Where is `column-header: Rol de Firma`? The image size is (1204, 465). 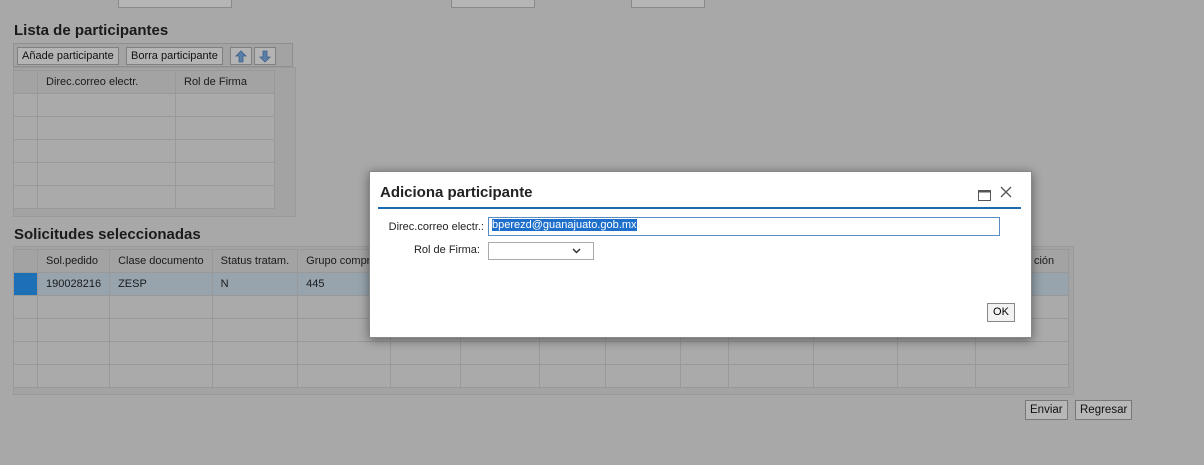 column-header: Rol de Firma is located at coordinates (225, 82).